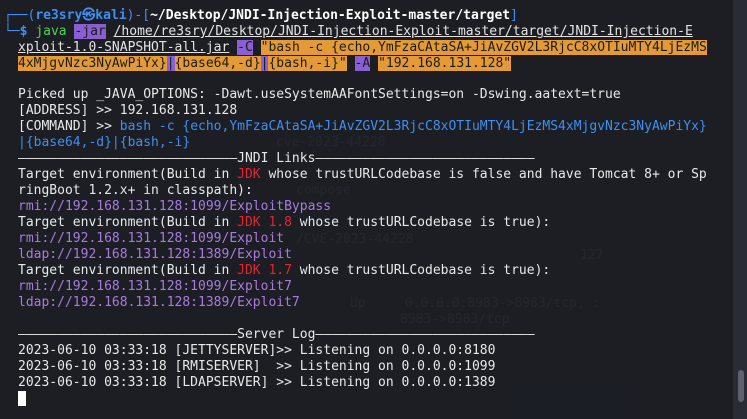 Image resolution: width=747 pixels, height=419 pixels. What do you see at coordinates (59, 15) in the screenshot?
I see `prompt-user: re3sry` at bounding box center [59, 15].